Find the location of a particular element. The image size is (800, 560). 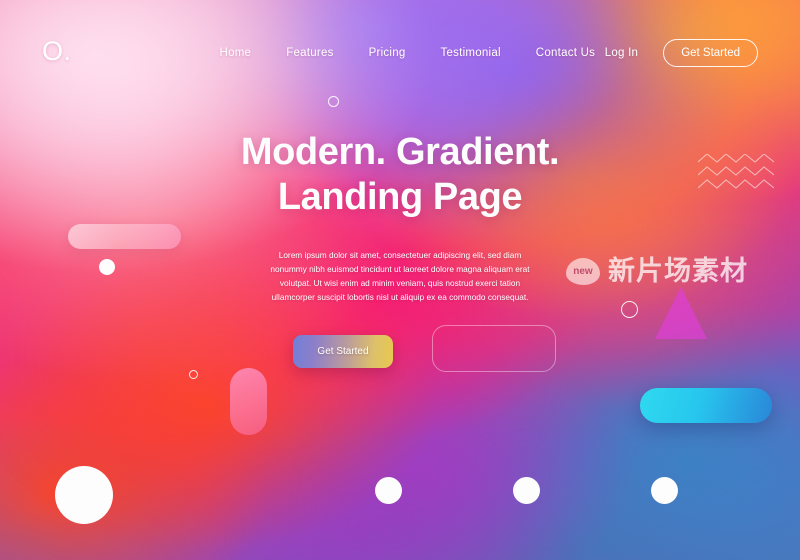

decor-pill-cyan is located at coordinates (706, 405).